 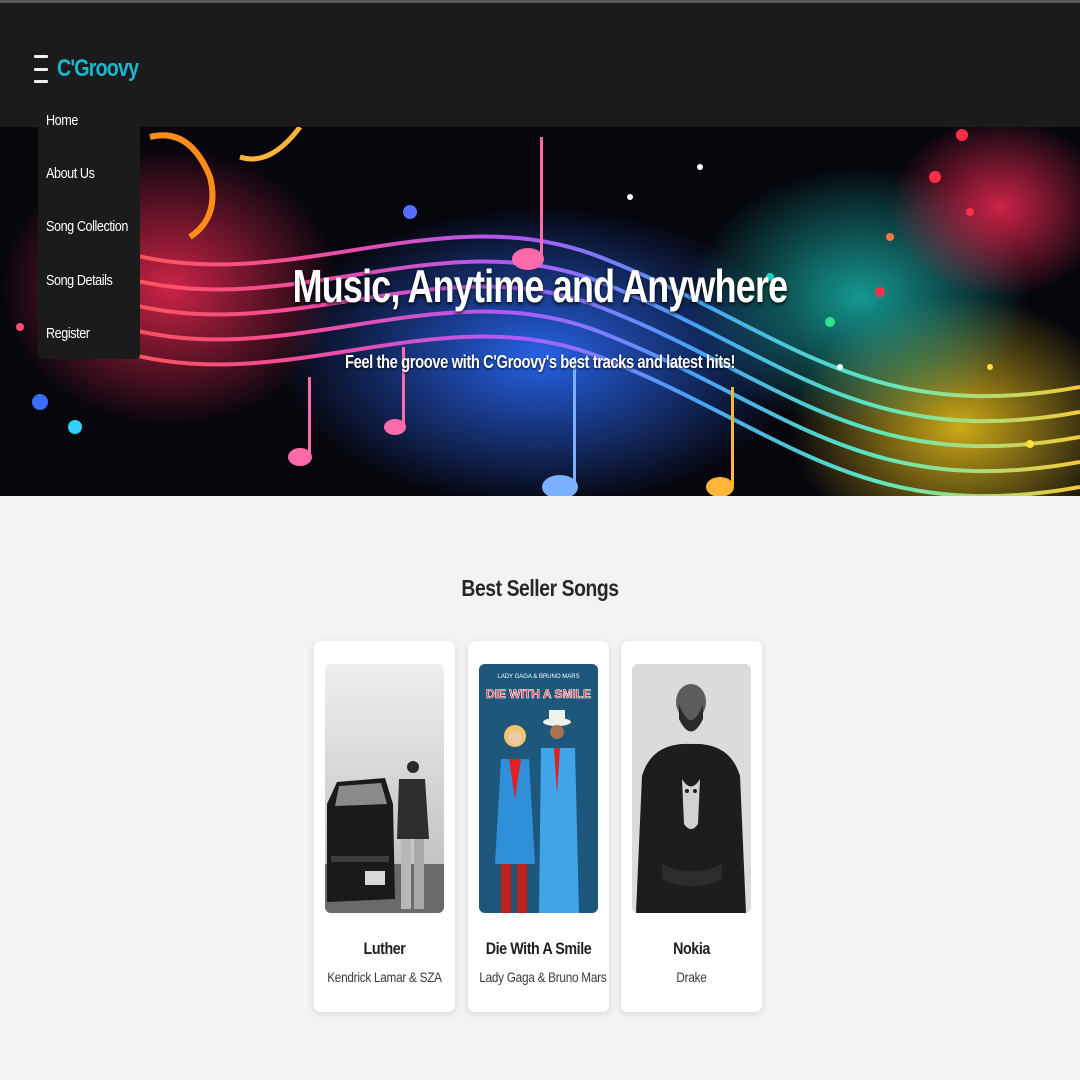 What do you see at coordinates (98, 69) in the screenshot?
I see `brand-logo: C'Groovy` at bounding box center [98, 69].